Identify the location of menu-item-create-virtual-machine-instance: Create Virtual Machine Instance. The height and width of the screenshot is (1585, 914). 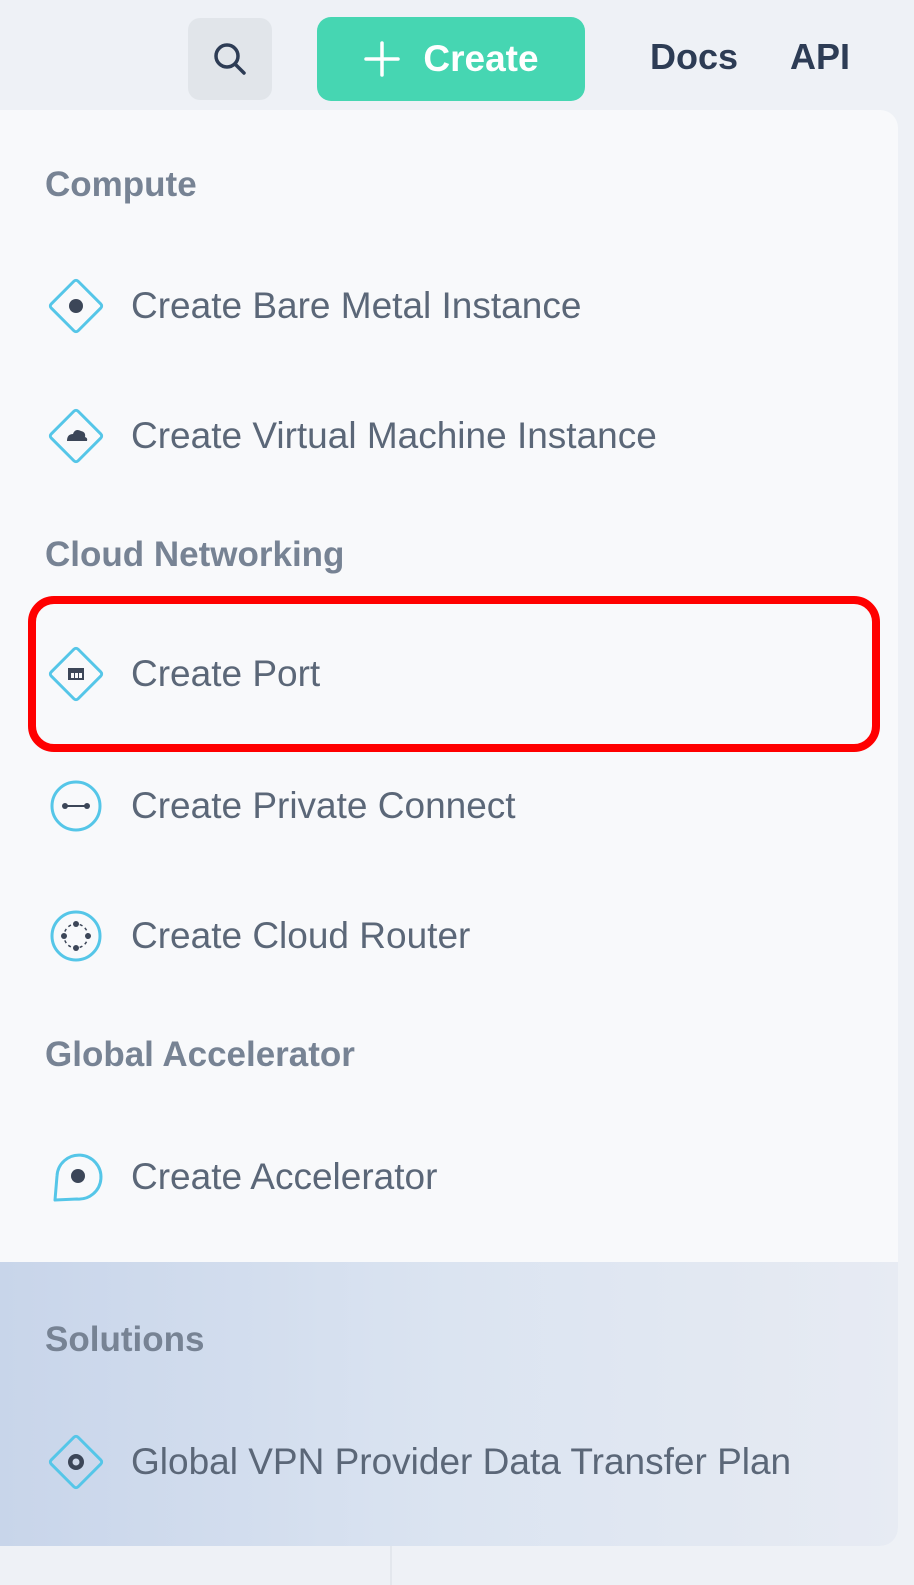
(454, 436).